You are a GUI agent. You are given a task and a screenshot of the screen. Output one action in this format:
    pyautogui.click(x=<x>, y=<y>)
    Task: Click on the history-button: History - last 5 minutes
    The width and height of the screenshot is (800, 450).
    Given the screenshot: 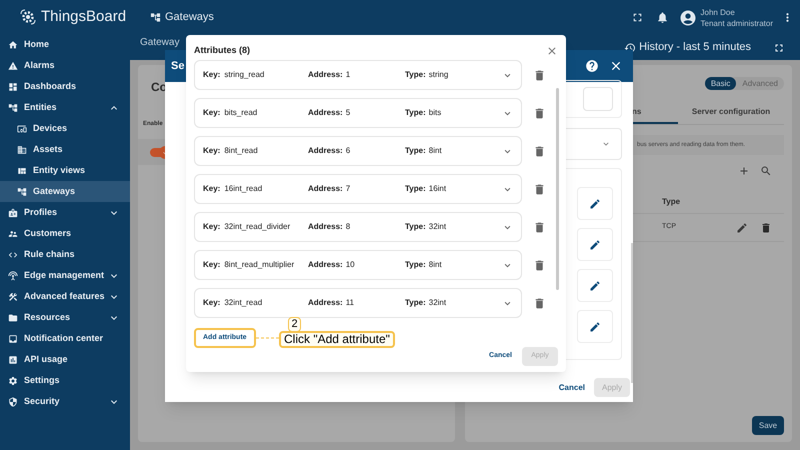 What is the action you would take?
    pyautogui.click(x=695, y=47)
    